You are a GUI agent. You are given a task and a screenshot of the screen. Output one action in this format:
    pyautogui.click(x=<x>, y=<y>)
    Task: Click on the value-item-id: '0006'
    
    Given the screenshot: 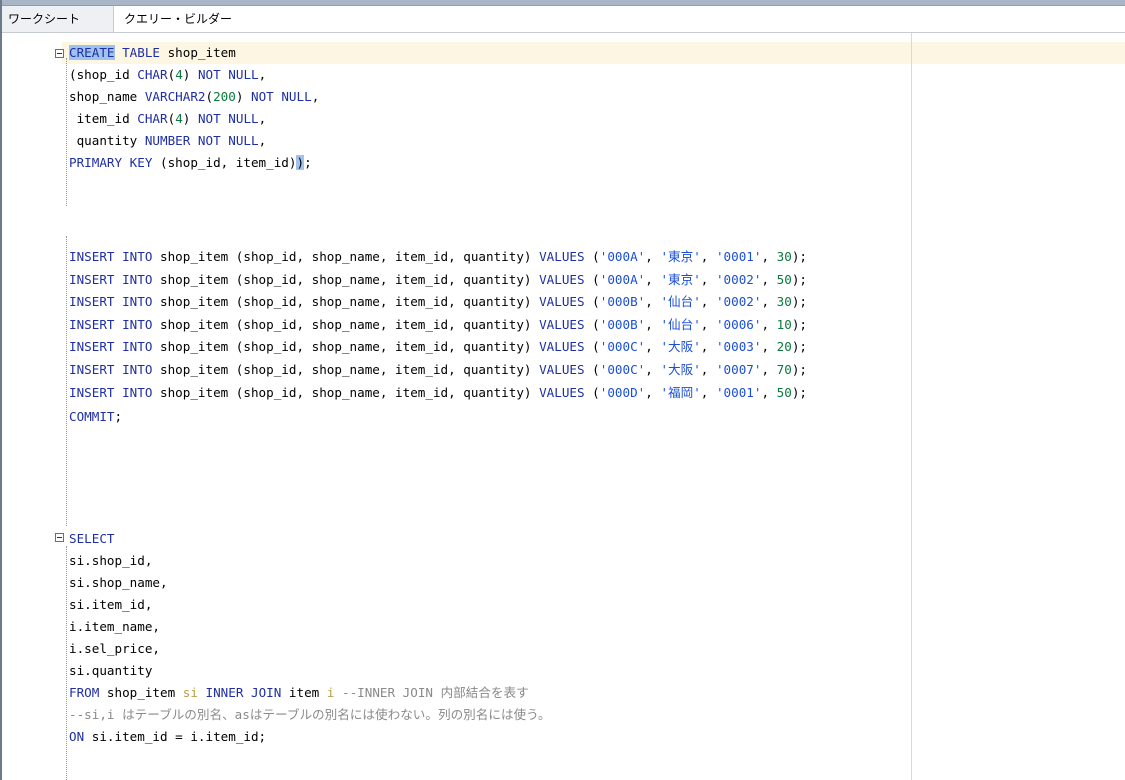 What is the action you would take?
    pyautogui.click(x=738, y=324)
    